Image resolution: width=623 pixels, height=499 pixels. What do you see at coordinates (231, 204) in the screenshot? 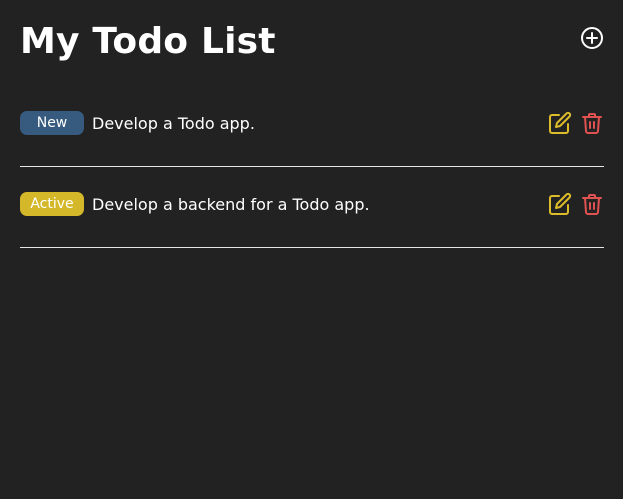
I see `todo-text: Develop a backend for a Todo app.` at bounding box center [231, 204].